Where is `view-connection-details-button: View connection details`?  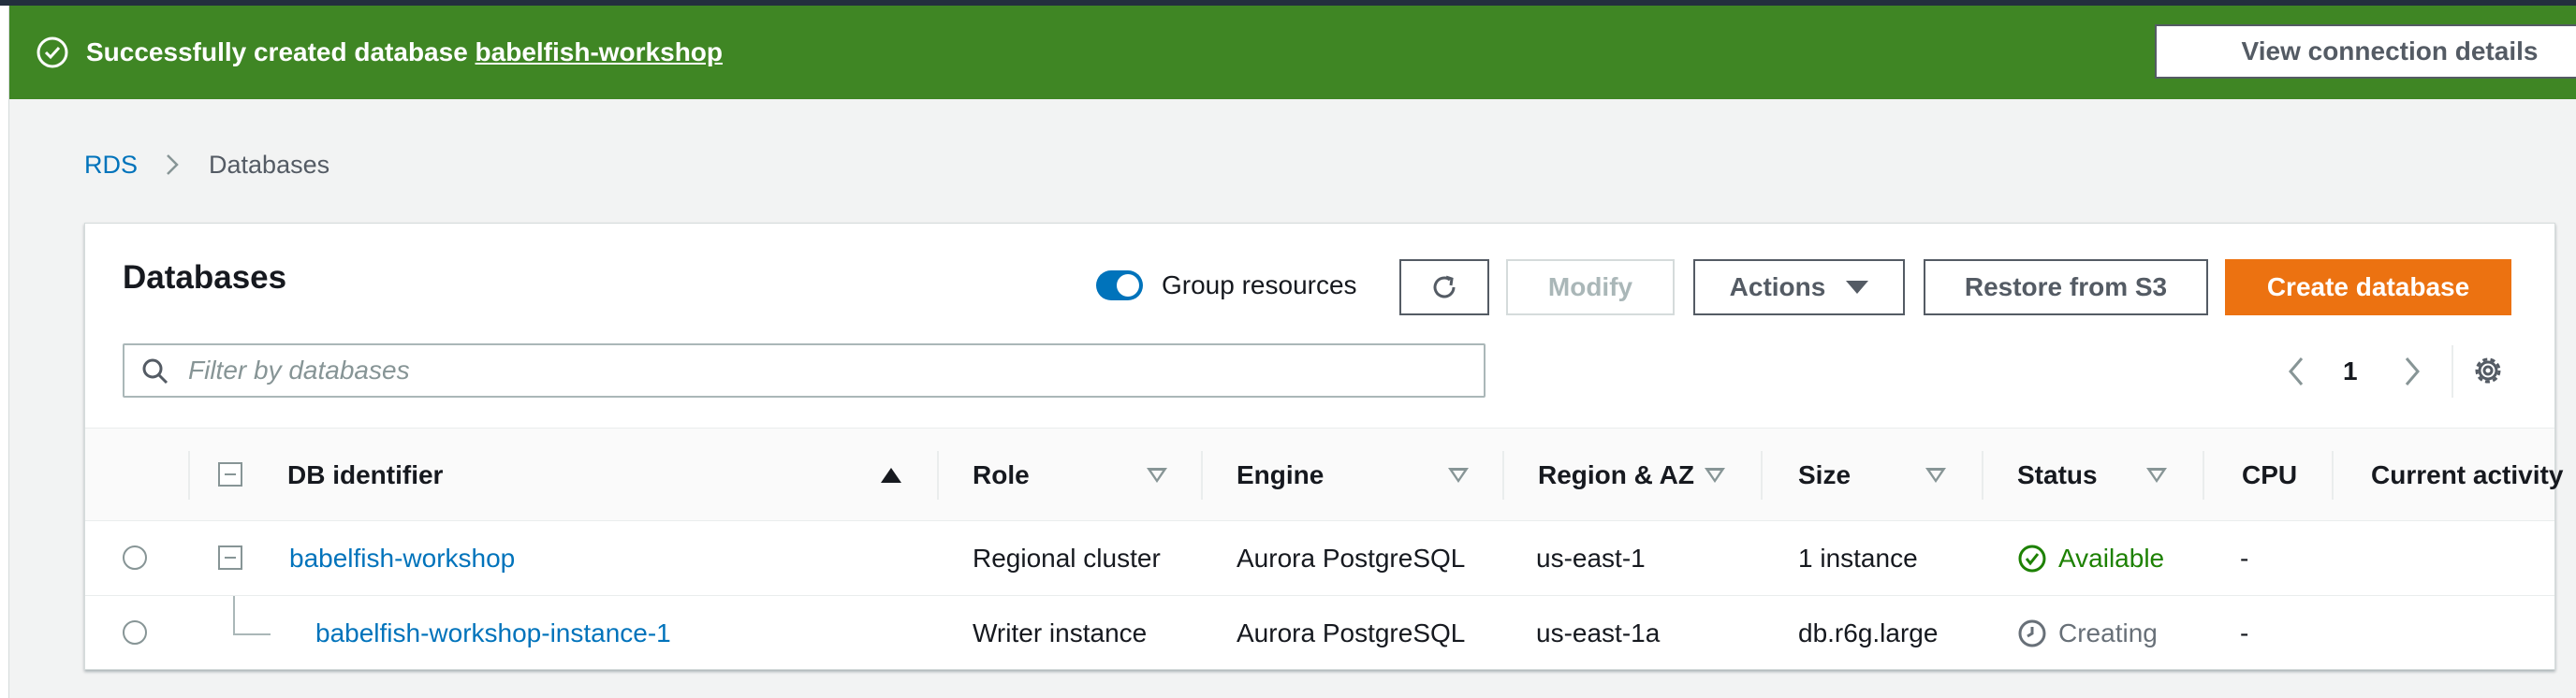 view-connection-details-button: View connection details is located at coordinates (2365, 51).